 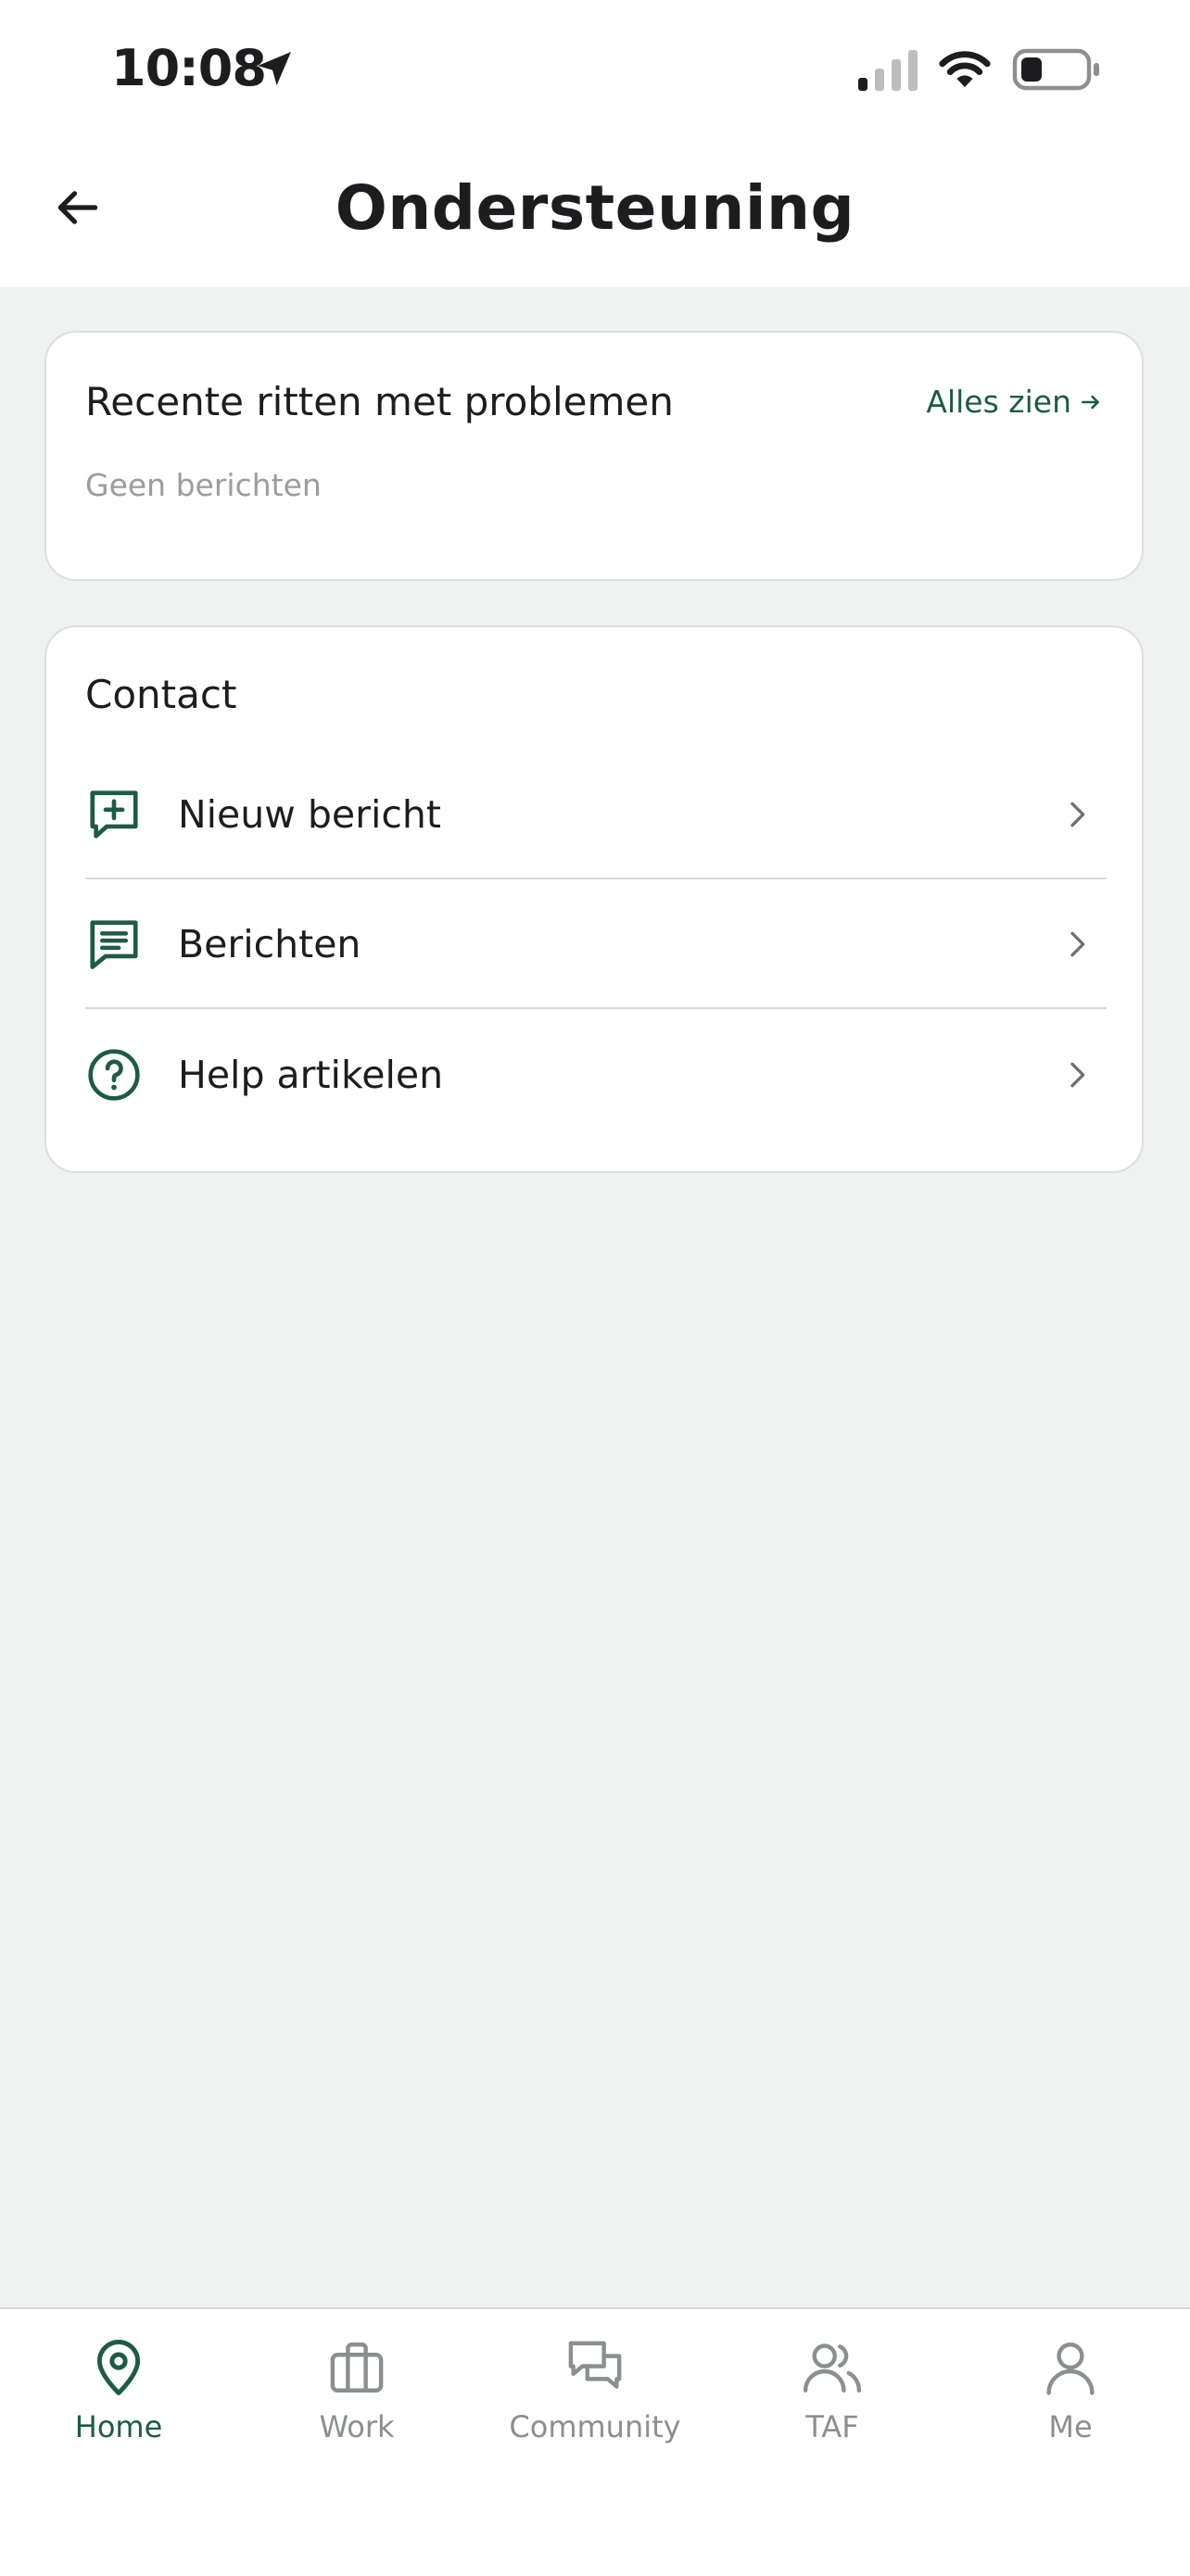 What do you see at coordinates (379, 401) in the screenshot?
I see `recent-issues-title: Recente ritten met problemen` at bounding box center [379, 401].